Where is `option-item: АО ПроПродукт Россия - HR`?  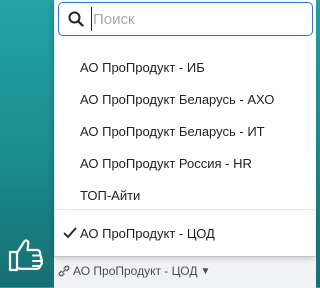
option-item: АО ПроПродукт Россия - HR is located at coordinates (185, 164).